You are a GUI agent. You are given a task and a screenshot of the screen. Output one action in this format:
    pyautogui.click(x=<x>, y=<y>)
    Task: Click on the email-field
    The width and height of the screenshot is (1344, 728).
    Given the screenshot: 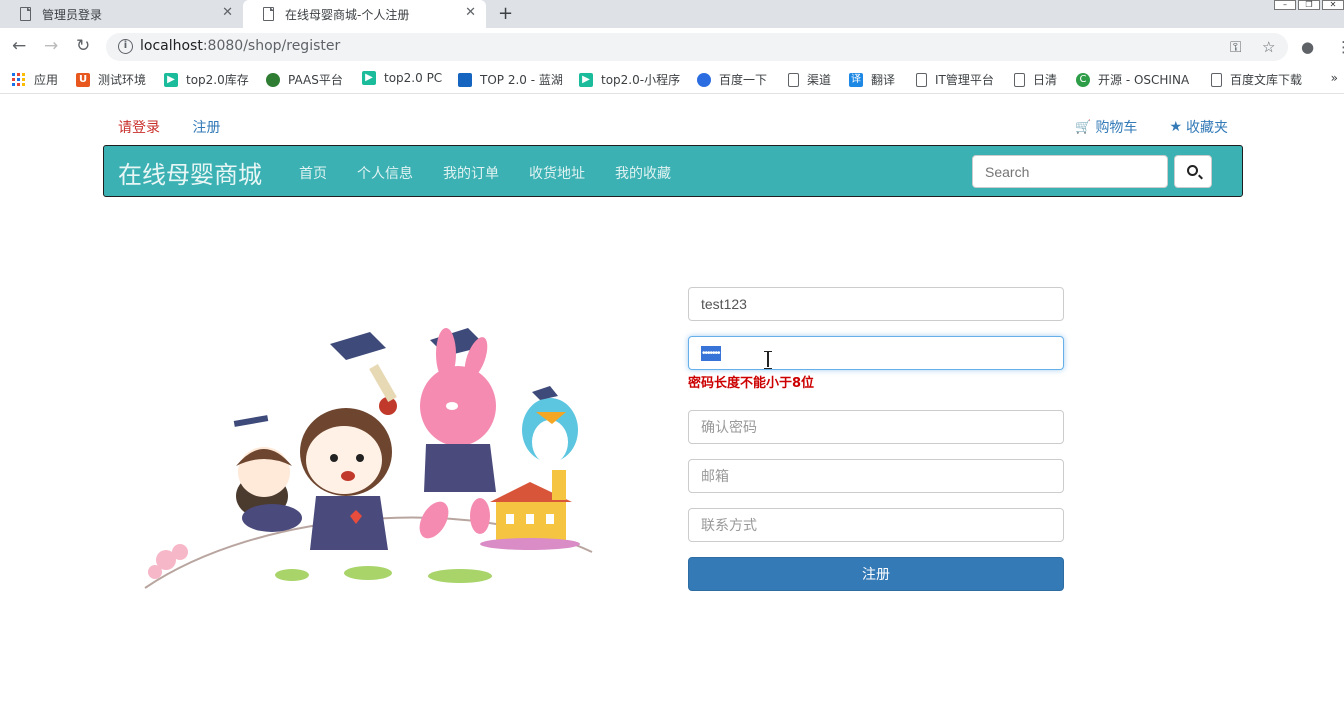 What is the action you would take?
    pyautogui.click(x=876, y=476)
    